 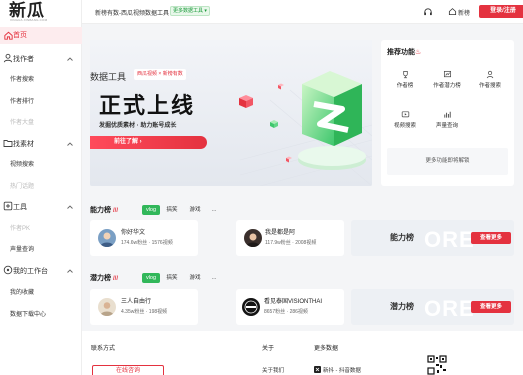 What do you see at coordinates (402, 306) in the screenshot?
I see `potential-more-label: 潜力榜` at bounding box center [402, 306].